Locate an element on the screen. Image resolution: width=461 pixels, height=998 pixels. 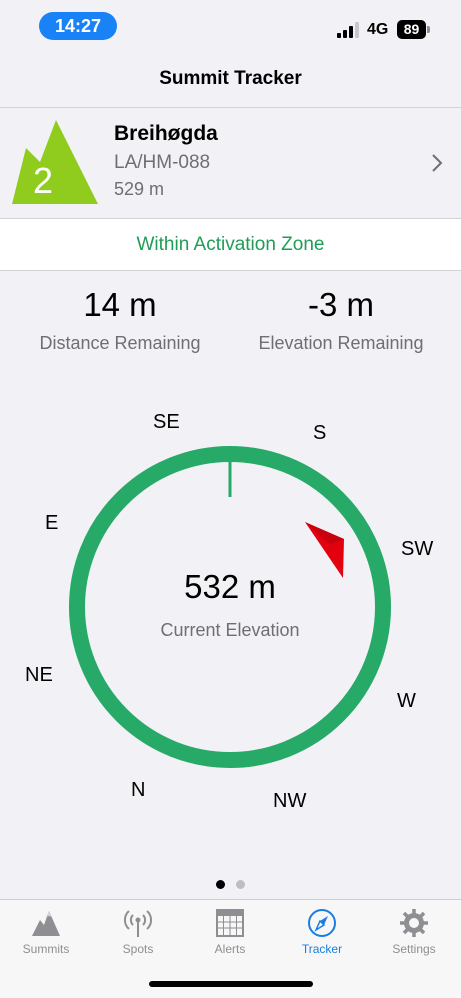
page-title: Summit Tracker is located at coordinates (230, 78).